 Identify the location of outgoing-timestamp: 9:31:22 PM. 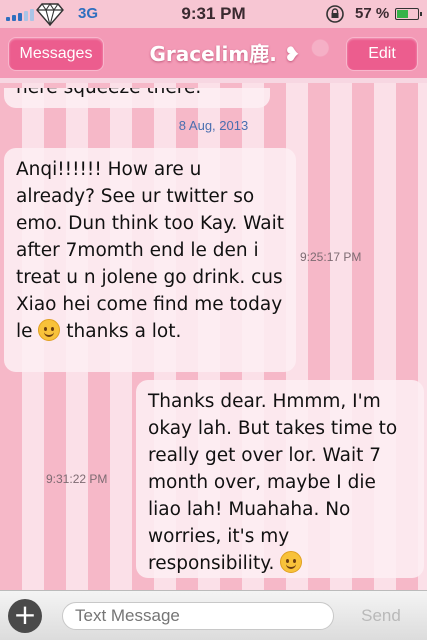
(77, 479).